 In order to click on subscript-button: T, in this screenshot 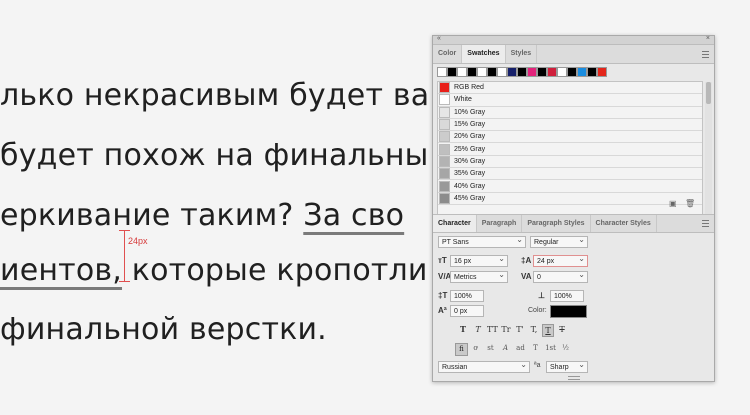, I will do `click(534, 329)`.